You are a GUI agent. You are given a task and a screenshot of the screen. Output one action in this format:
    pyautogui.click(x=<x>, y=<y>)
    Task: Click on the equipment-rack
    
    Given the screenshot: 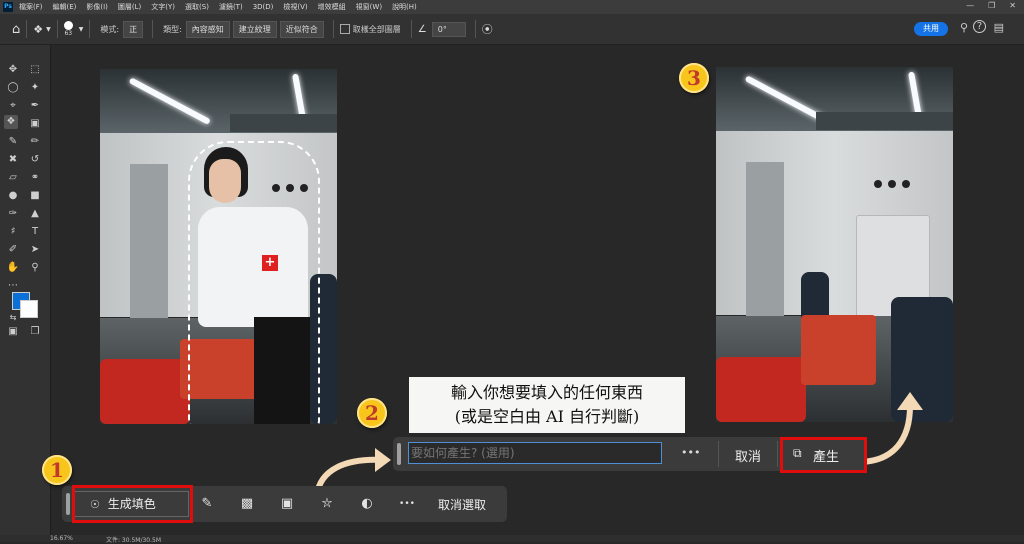 What is the action you would take?
    pyautogui.click(x=765, y=242)
    